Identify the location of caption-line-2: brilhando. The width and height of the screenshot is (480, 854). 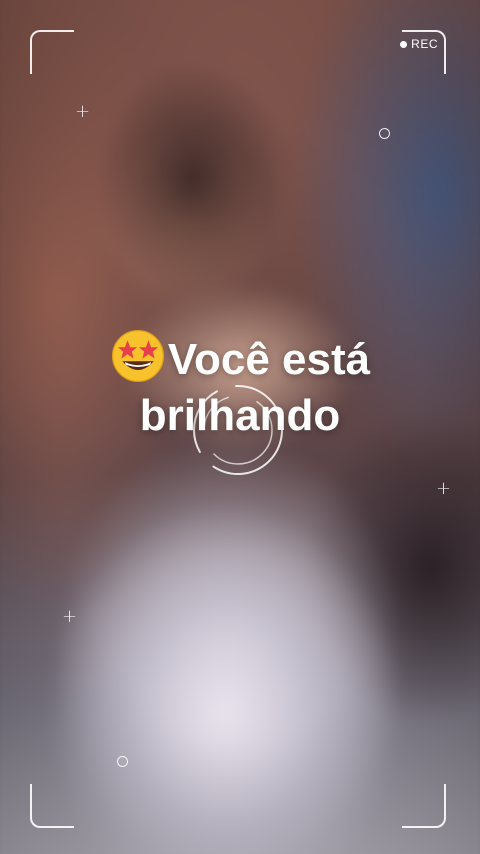
(240, 415).